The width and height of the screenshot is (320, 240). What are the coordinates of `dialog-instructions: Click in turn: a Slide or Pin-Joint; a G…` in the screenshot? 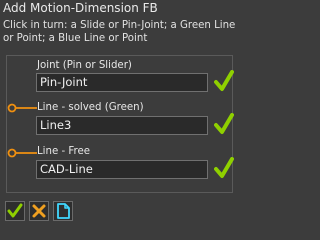 It's located at (119, 32).